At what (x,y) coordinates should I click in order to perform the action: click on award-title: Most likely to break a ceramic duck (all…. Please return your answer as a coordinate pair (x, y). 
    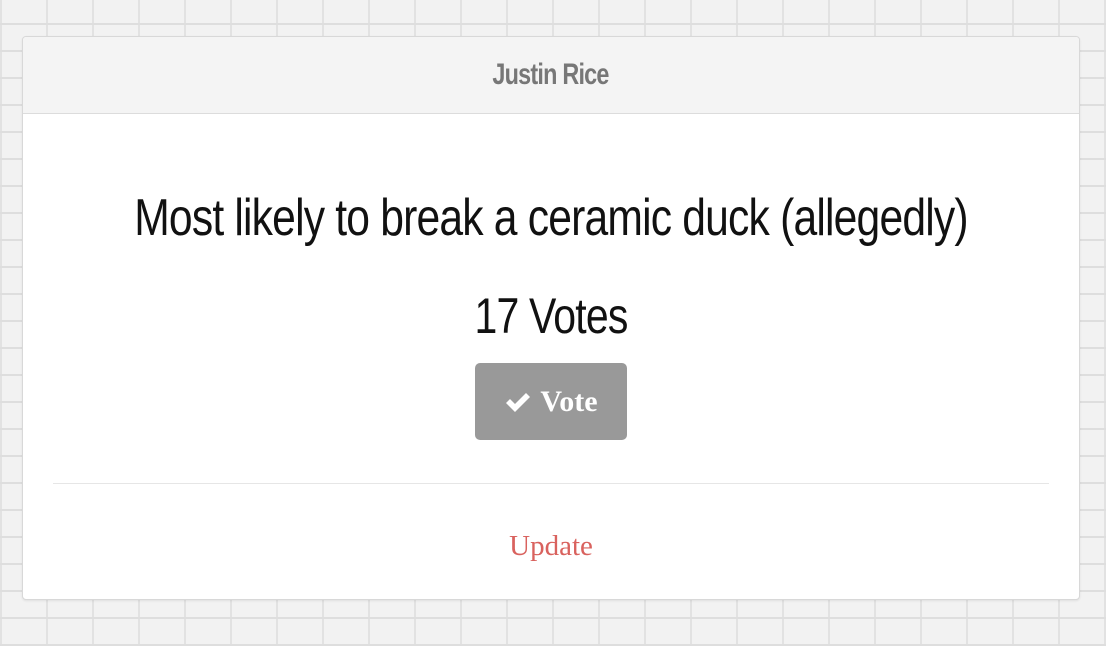
    Looking at the image, I should click on (551, 218).